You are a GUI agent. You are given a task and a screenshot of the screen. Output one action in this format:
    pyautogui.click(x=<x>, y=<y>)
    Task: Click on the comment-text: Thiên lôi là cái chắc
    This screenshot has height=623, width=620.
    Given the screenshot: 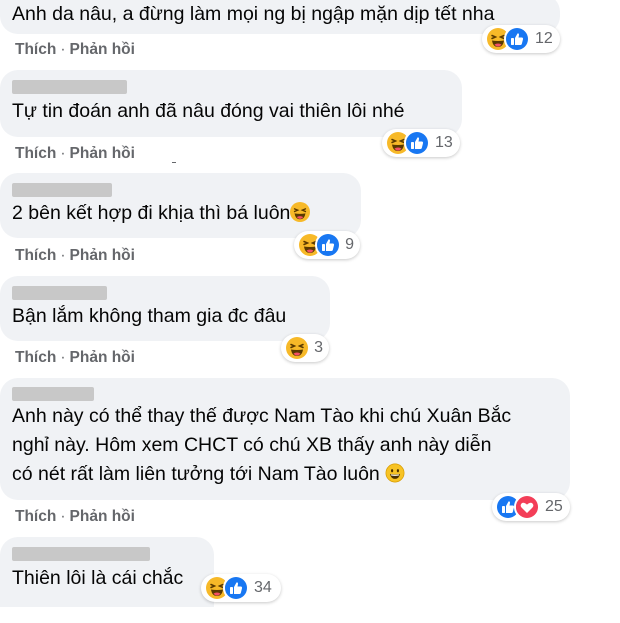 What is the action you would take?
    pyautogui.click(x=98, y=578)
    